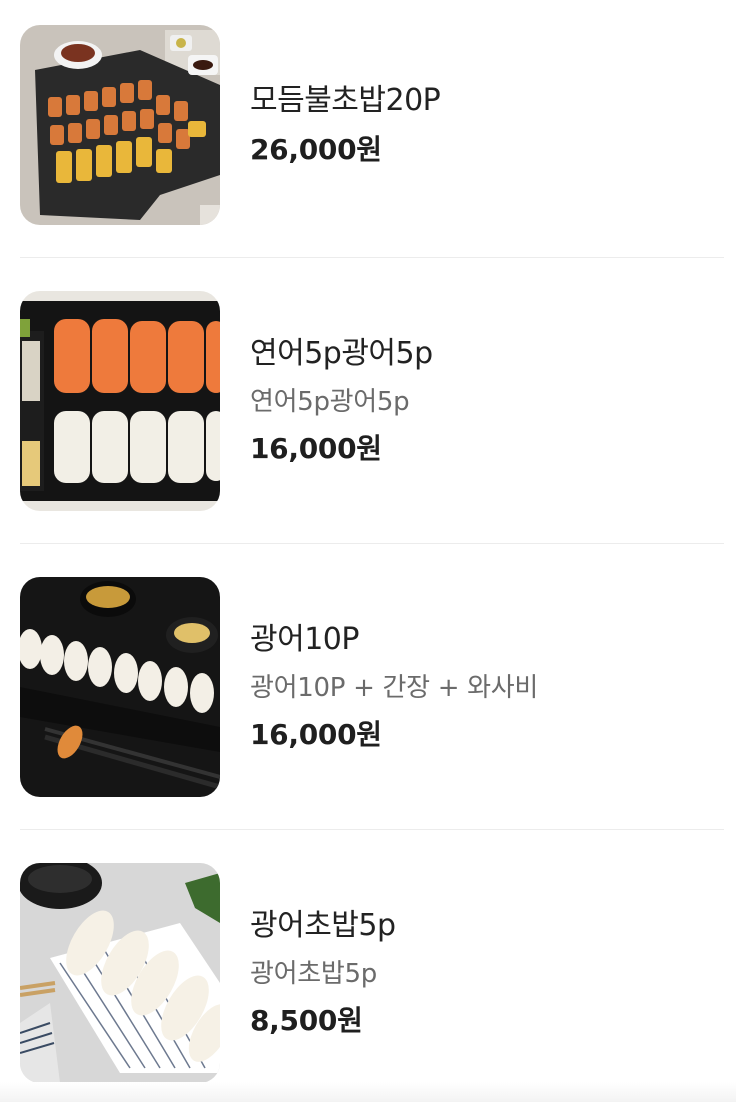 The width and height of the screenshot is (736, 1102). I want to click on menu-item-price: 26,000원, so click(316, 149).